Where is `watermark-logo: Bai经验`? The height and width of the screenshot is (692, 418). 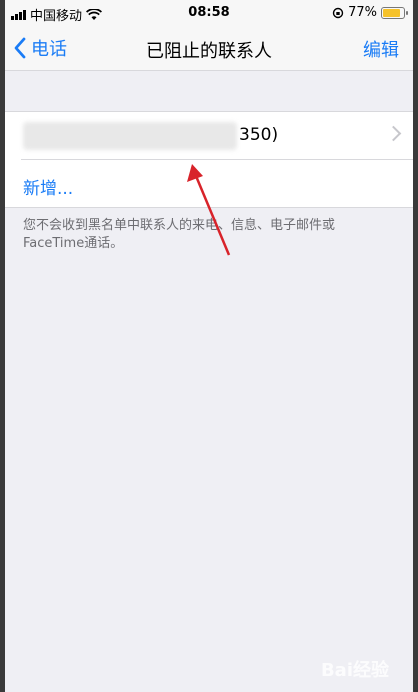 watermark-logo: Bai经验 is located at coordinates (354, 670).